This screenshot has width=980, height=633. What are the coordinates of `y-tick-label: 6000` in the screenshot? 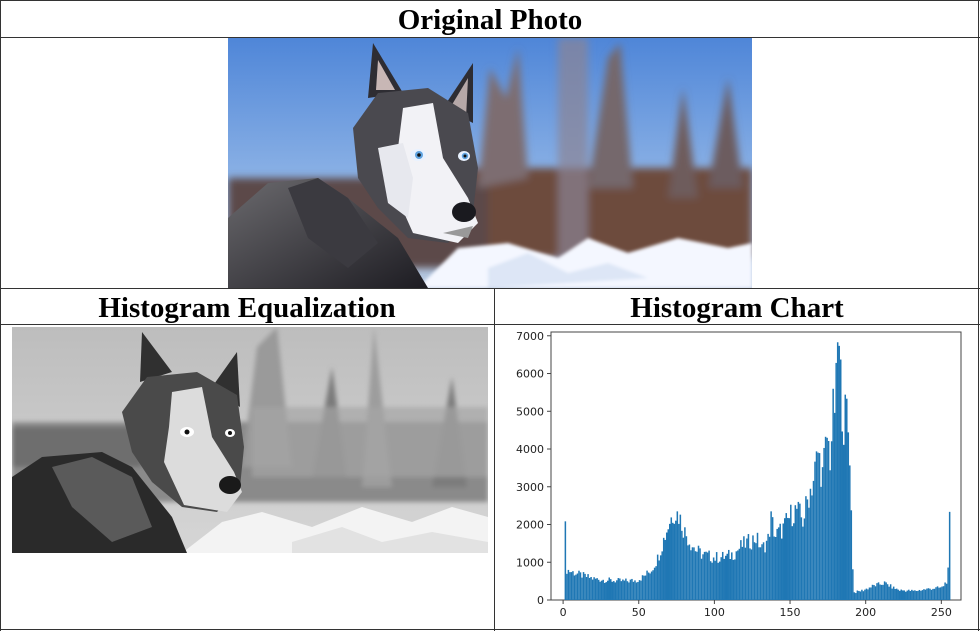 It's located at (530, 374).